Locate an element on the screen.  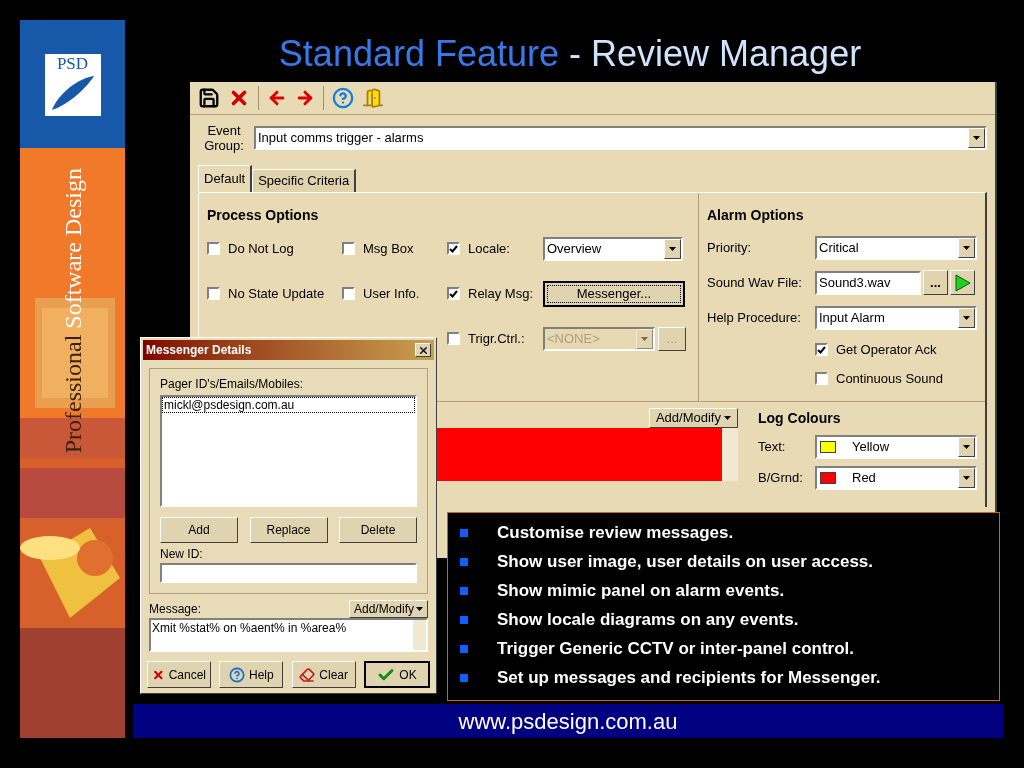
event-group-label: Event Group: is located at coordinates (224, 138).